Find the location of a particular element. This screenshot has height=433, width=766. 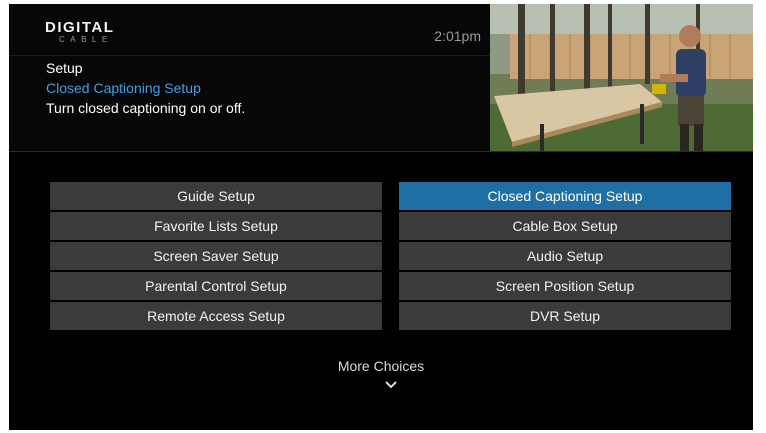

audio-setup-button: Audio Setup is located at coordinates (565, 256).